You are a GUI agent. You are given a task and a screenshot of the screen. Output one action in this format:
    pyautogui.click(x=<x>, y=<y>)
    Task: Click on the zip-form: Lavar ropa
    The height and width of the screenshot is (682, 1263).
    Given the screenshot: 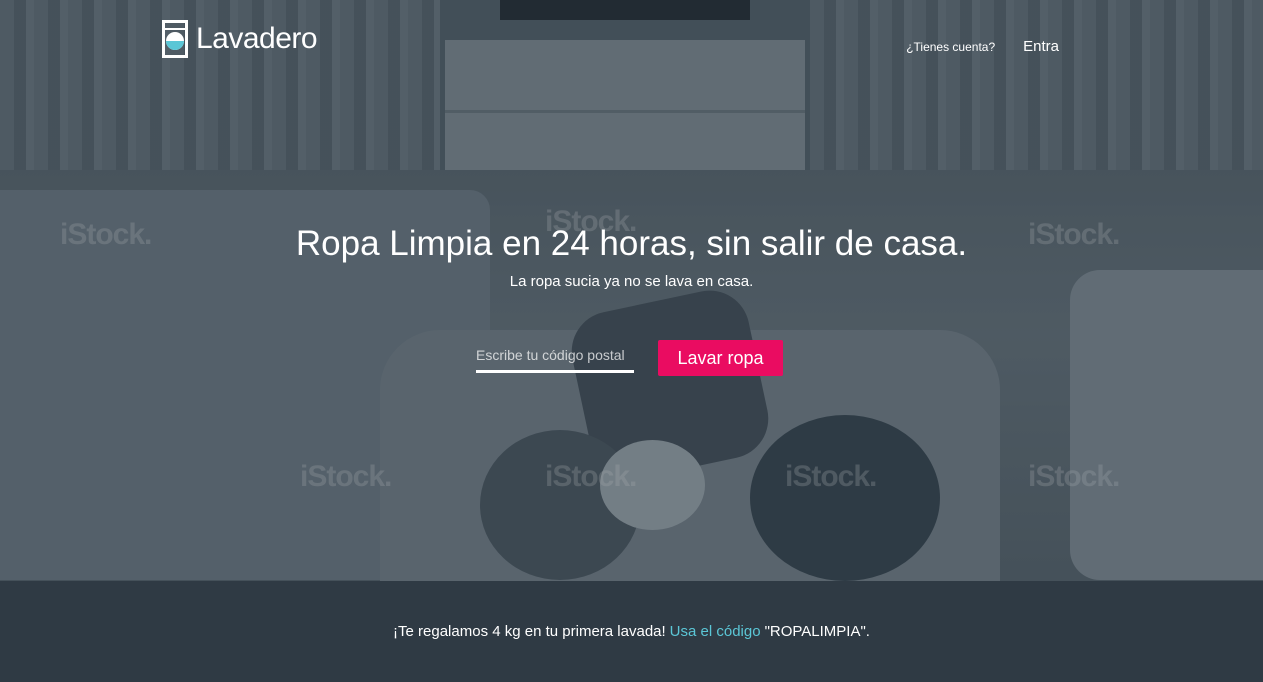 What is the action you would take?
    pyautogui.click(x=629, y=358)
    